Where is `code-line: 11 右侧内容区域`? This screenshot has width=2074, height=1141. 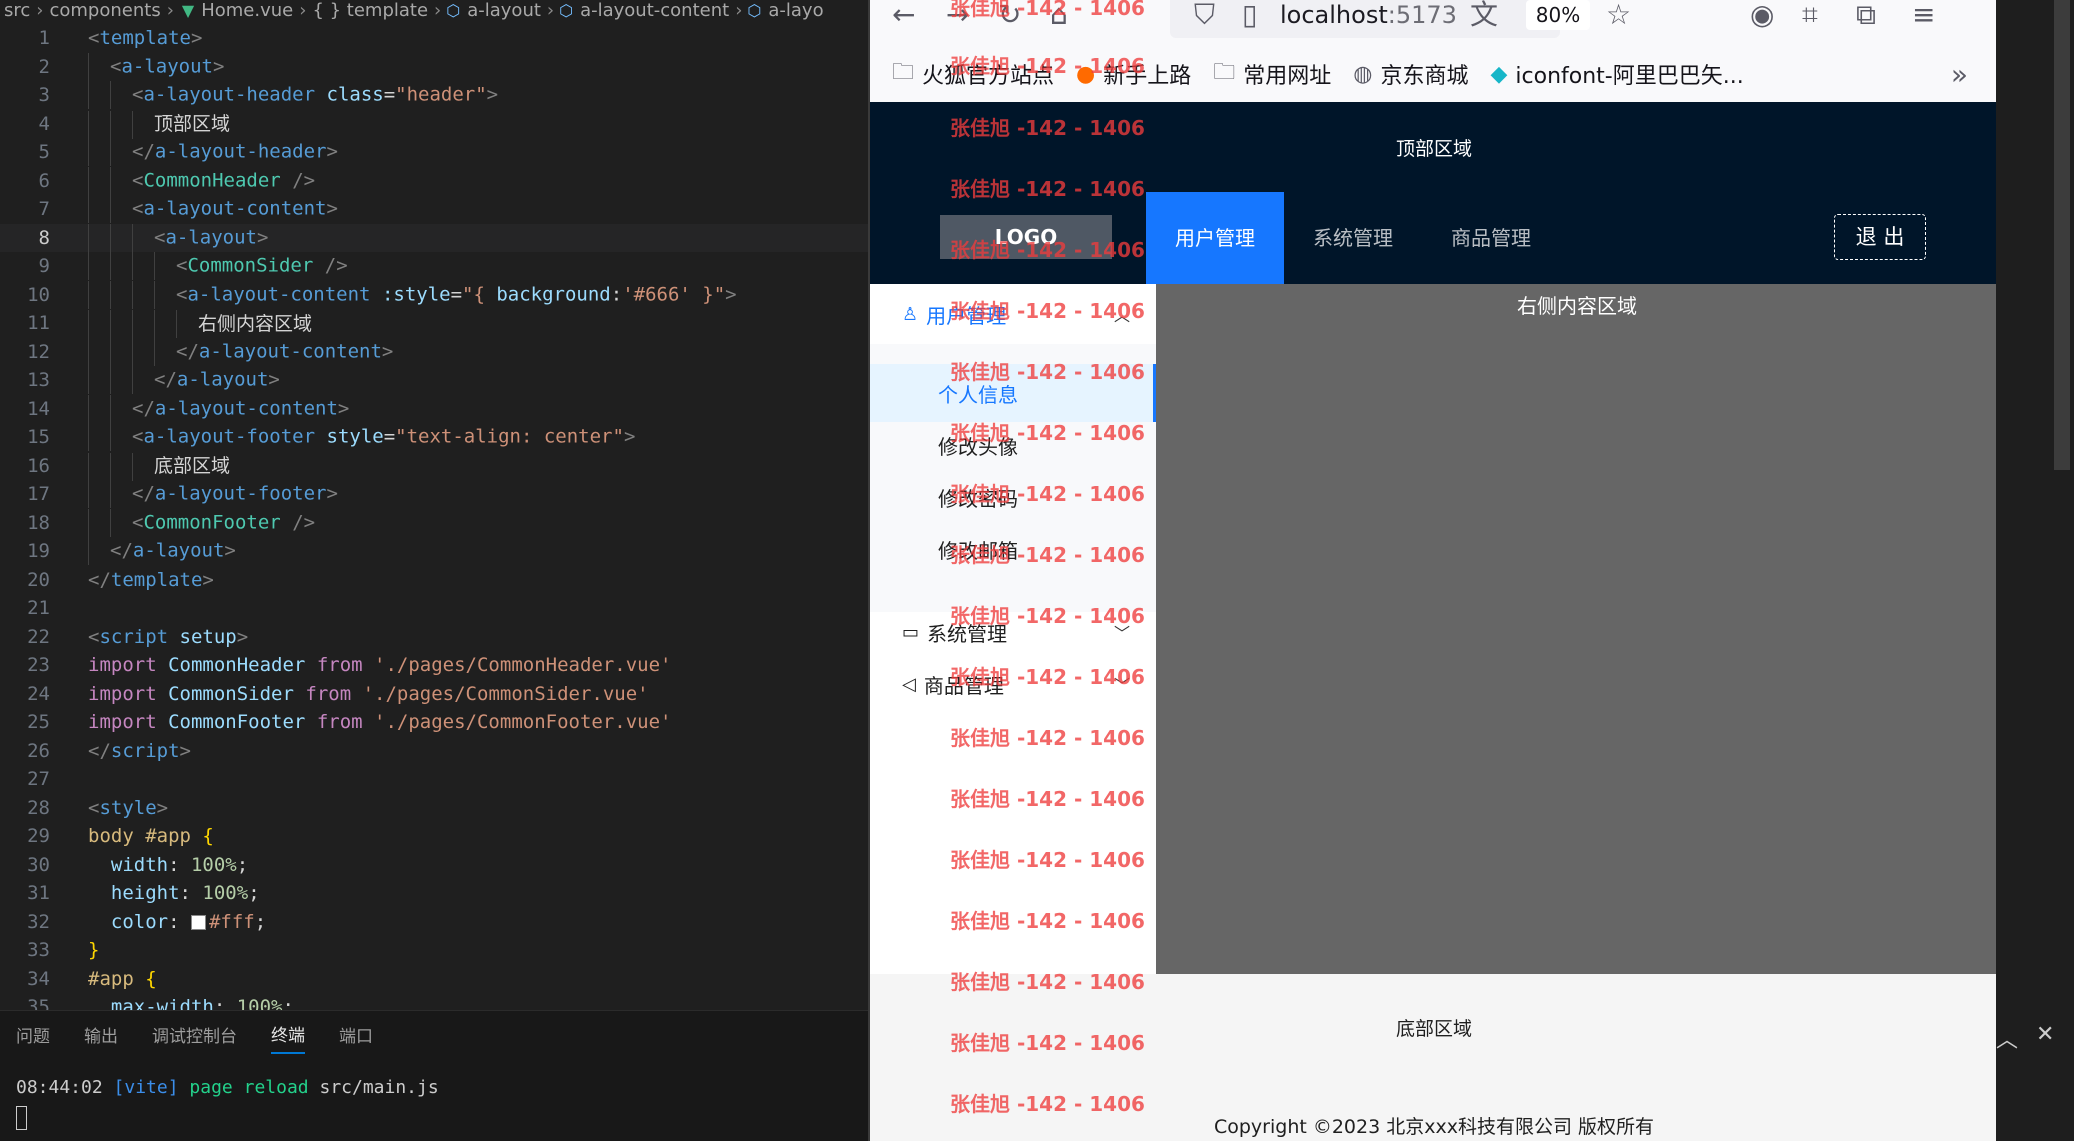 code-line: 11 右侧内容区域 is located at coordinates (434, 323).